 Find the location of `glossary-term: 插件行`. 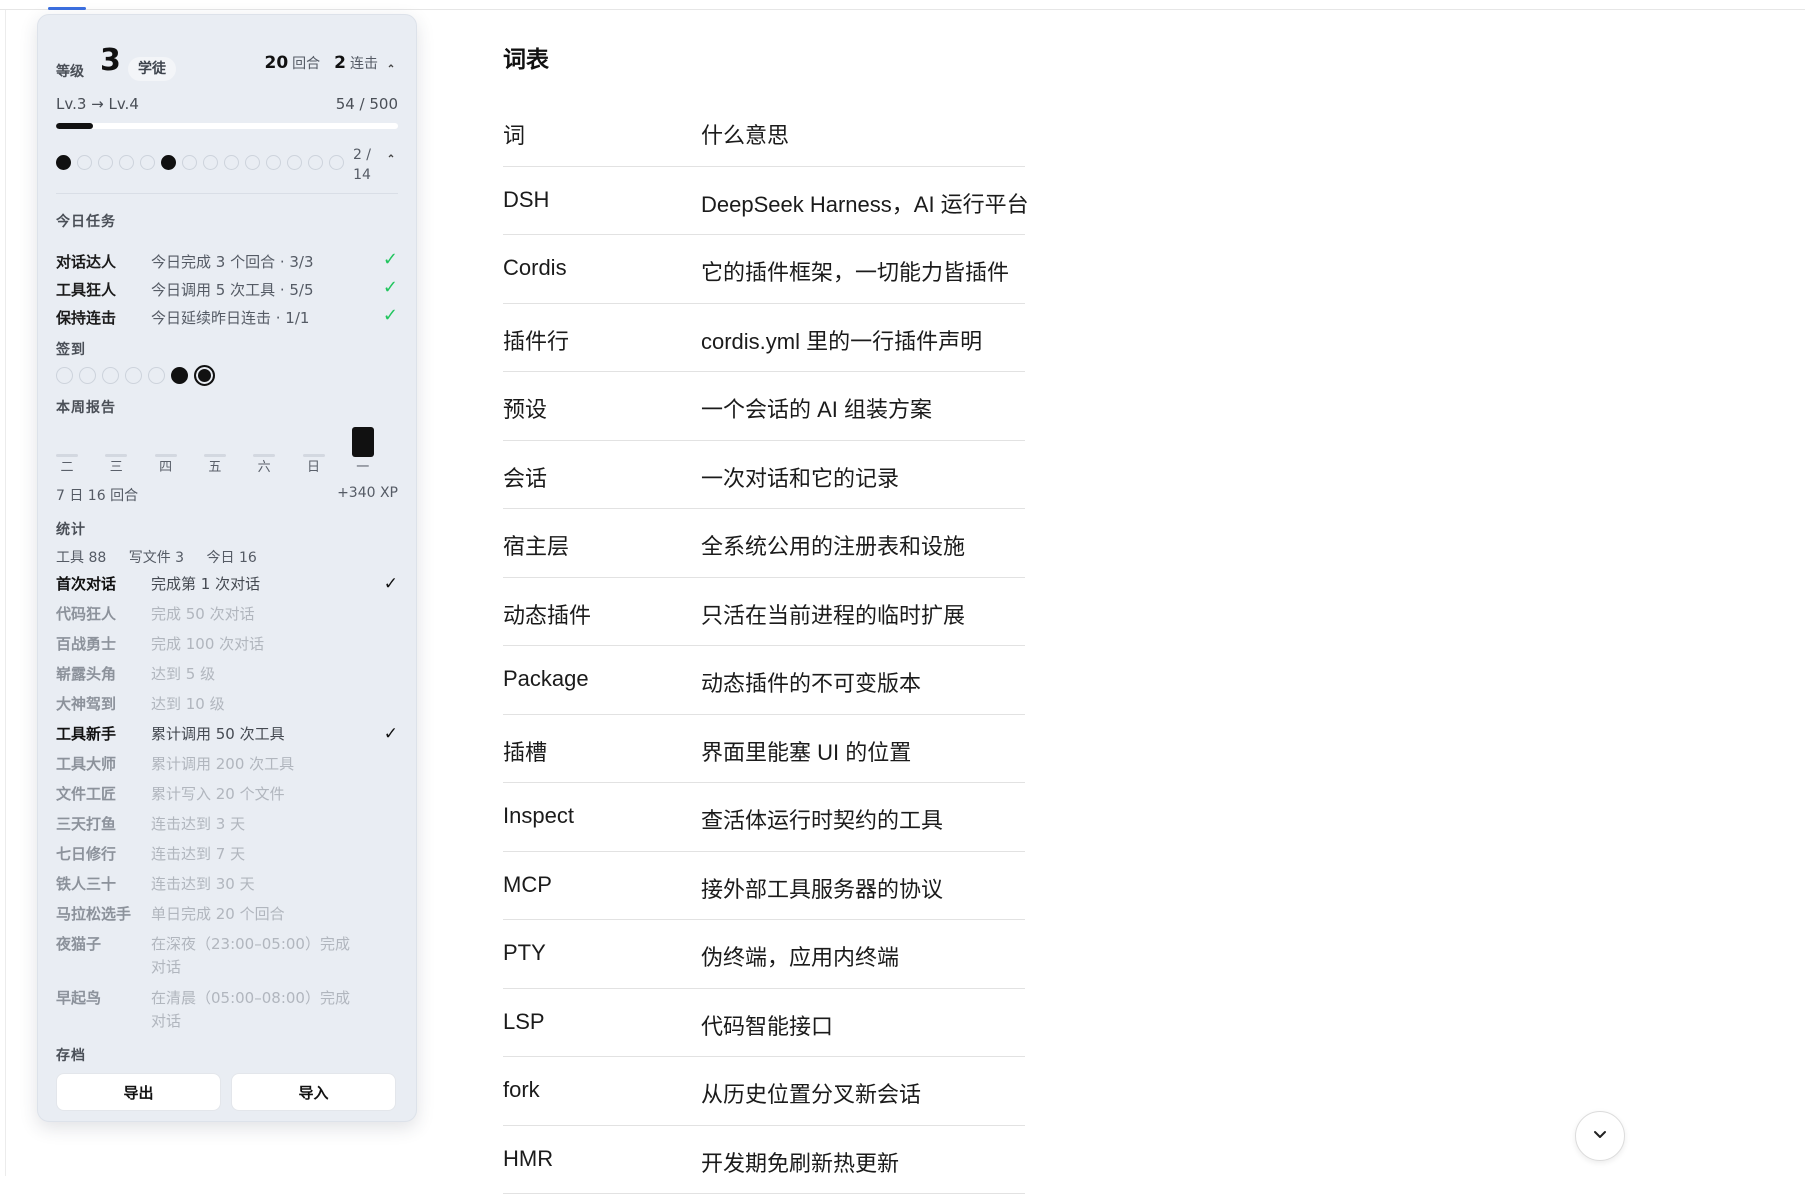

glossary-term: 插件行 is located at coordinates (536, 340).